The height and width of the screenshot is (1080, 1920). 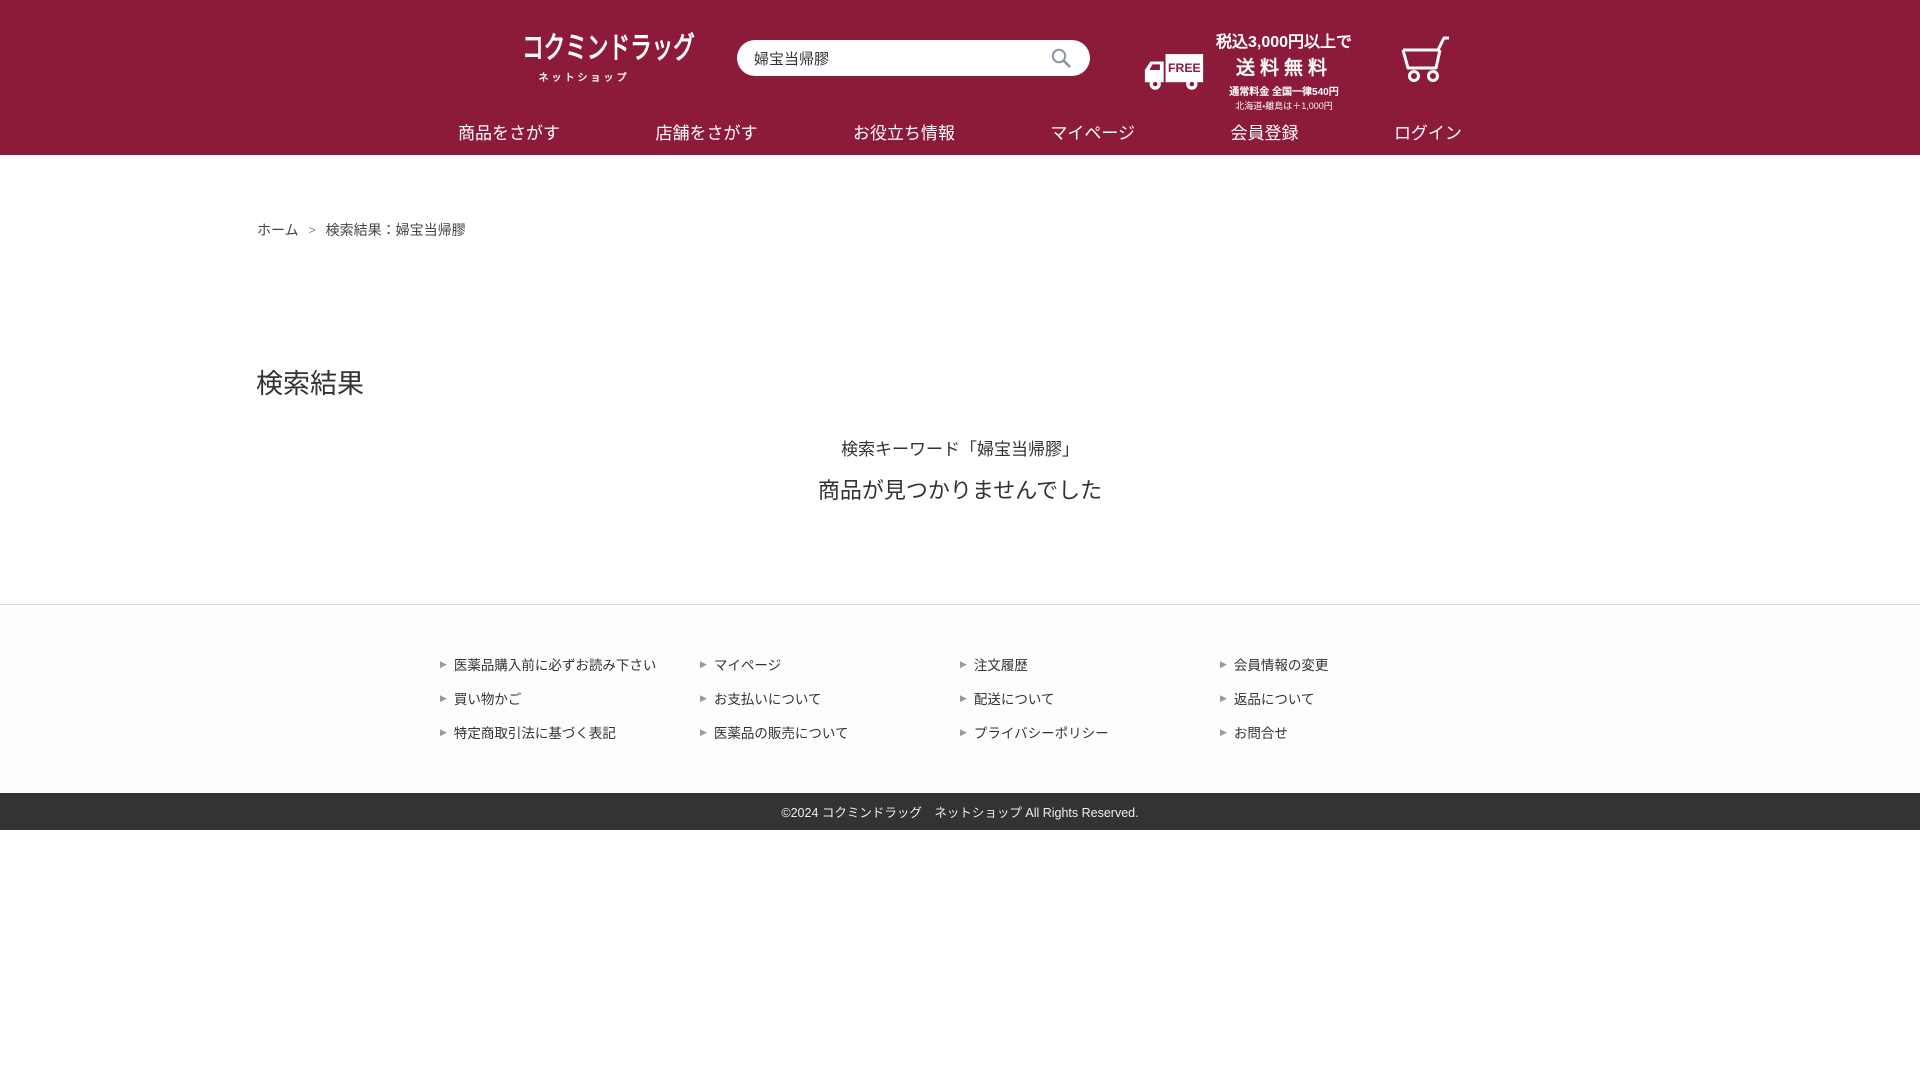 I want to click on search-box, so click(x=913, y=58).